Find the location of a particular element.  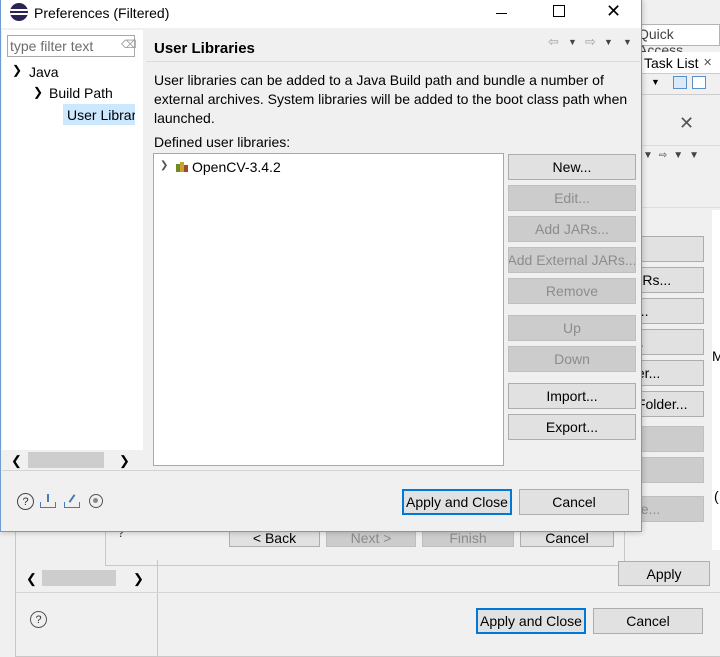

task-list-label: Task List is located at coordinates (671, 63).